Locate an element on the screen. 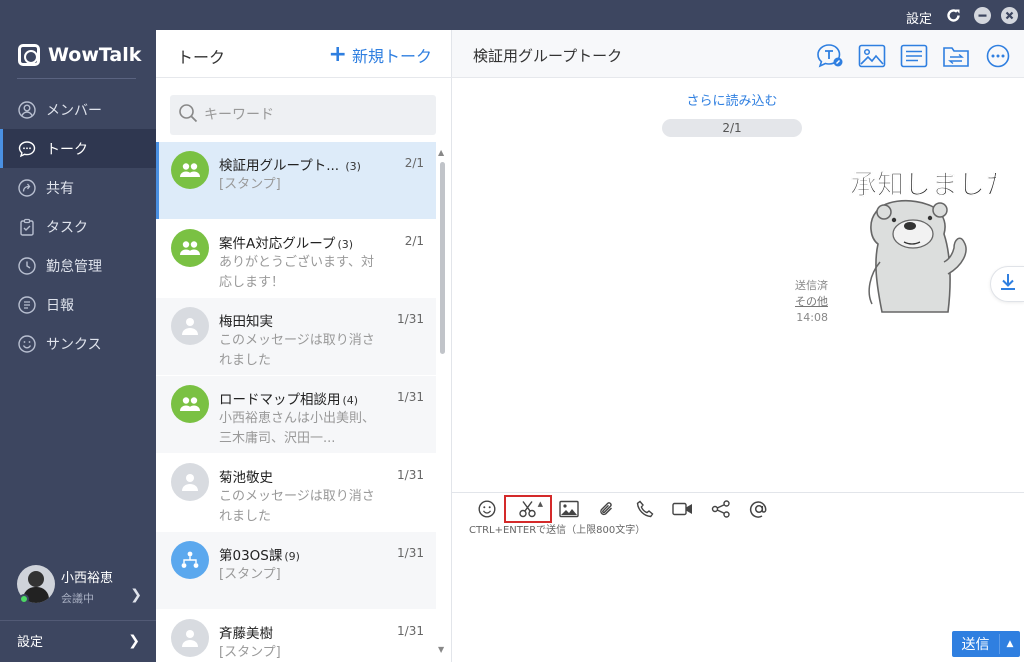  page-indicator: 2/1 is located at coordinates (732, 128).